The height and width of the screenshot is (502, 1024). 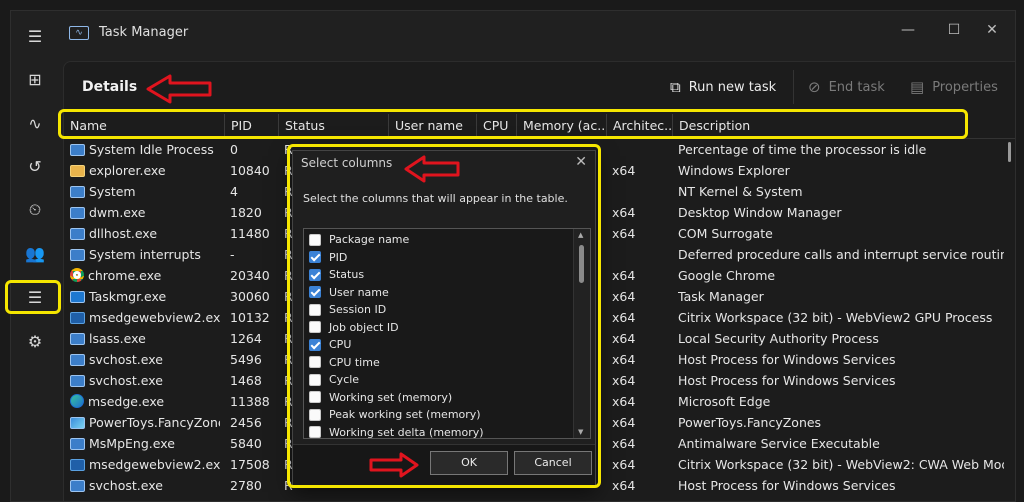 I want to click on process-name: Taskmgr.exe, so click(x=145, y=296).